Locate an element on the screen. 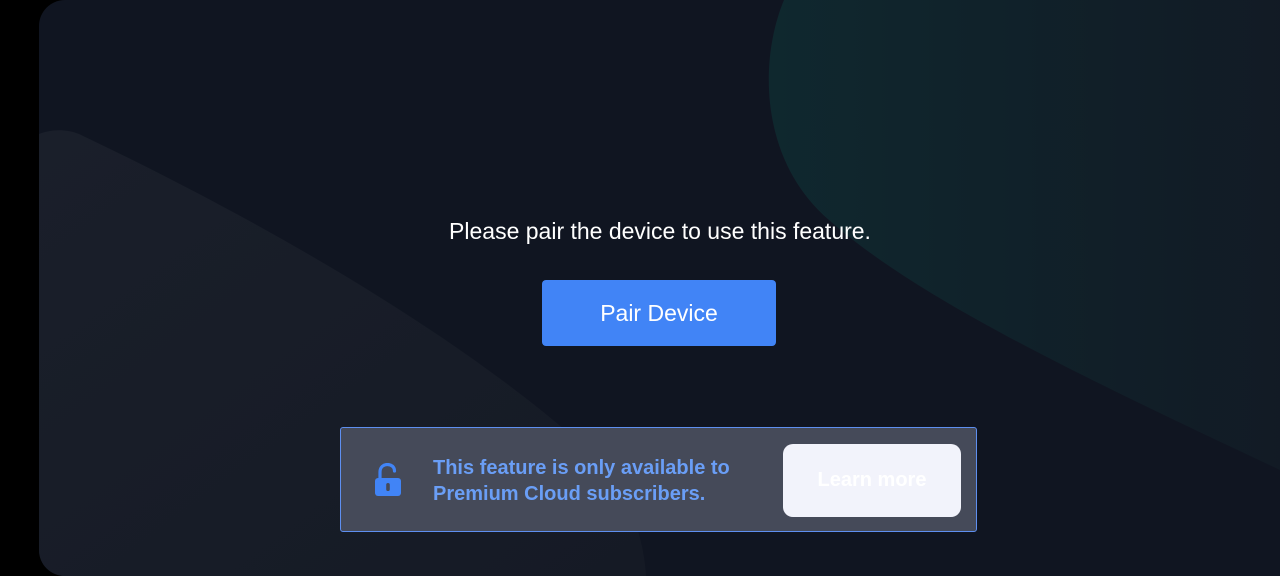 This screenshot has height=576, width=1280. premium-message-line1: This feature is only available to is located at coordinates (581, 468).